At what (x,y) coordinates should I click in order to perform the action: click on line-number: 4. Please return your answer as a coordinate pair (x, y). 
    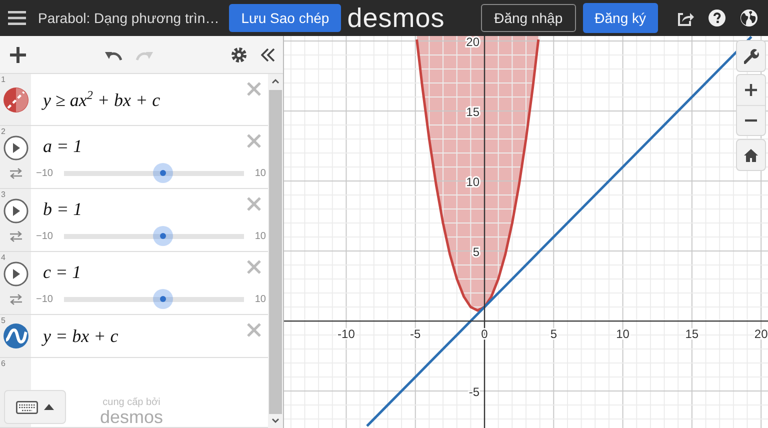
    Looking at the image, I should click on (3, 257).